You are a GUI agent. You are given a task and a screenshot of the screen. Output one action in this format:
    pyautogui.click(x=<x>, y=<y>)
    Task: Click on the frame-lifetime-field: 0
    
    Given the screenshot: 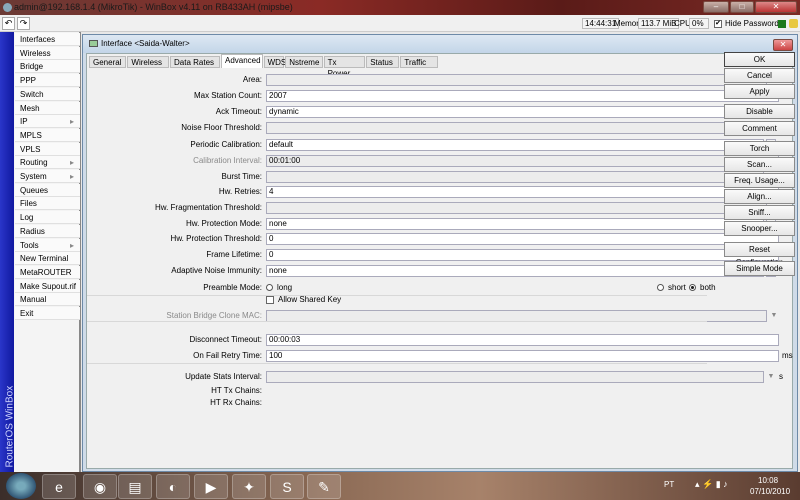 What is the action you would take?
    pyautogui.click(x=522, y=255)
    